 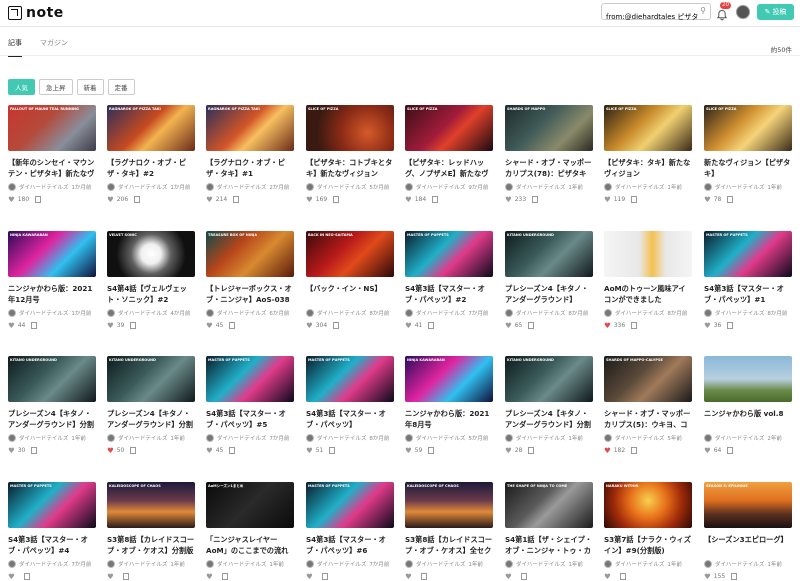 What do you see at coordinates (748, 294) in the screenshot?
I see `article-title: S4第3話【マスター・オブ・パペッツ】#1` at bounding box center [748, 294].